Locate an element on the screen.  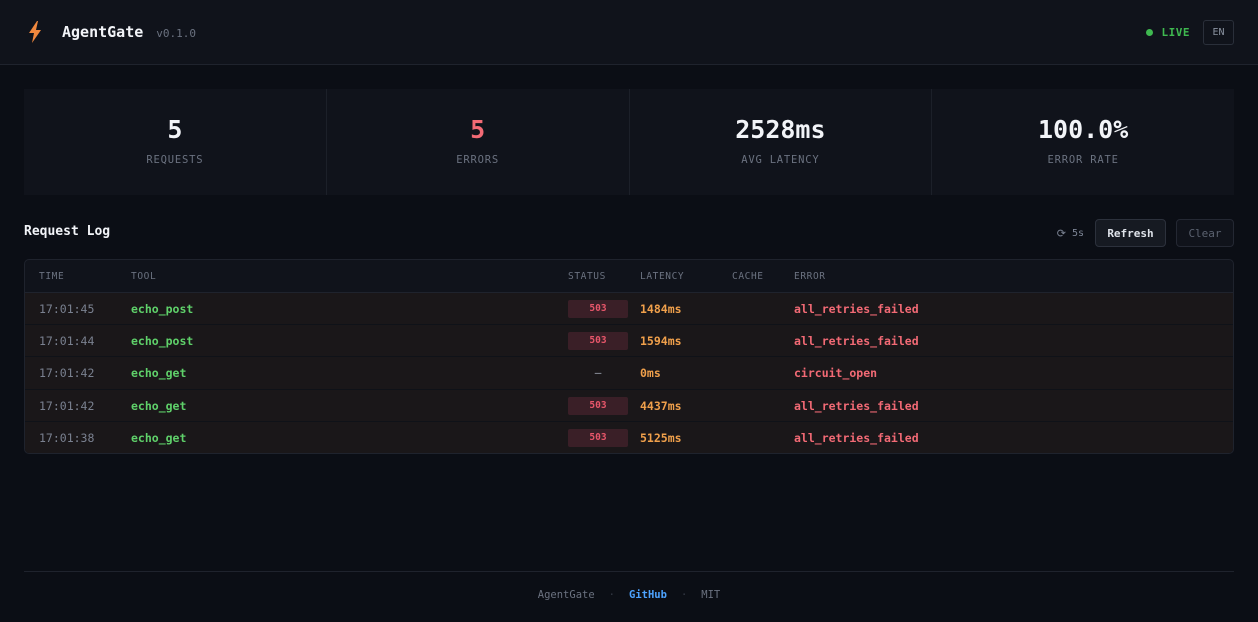
cell-latency: 1594ms is located at coordinates (661, 341).